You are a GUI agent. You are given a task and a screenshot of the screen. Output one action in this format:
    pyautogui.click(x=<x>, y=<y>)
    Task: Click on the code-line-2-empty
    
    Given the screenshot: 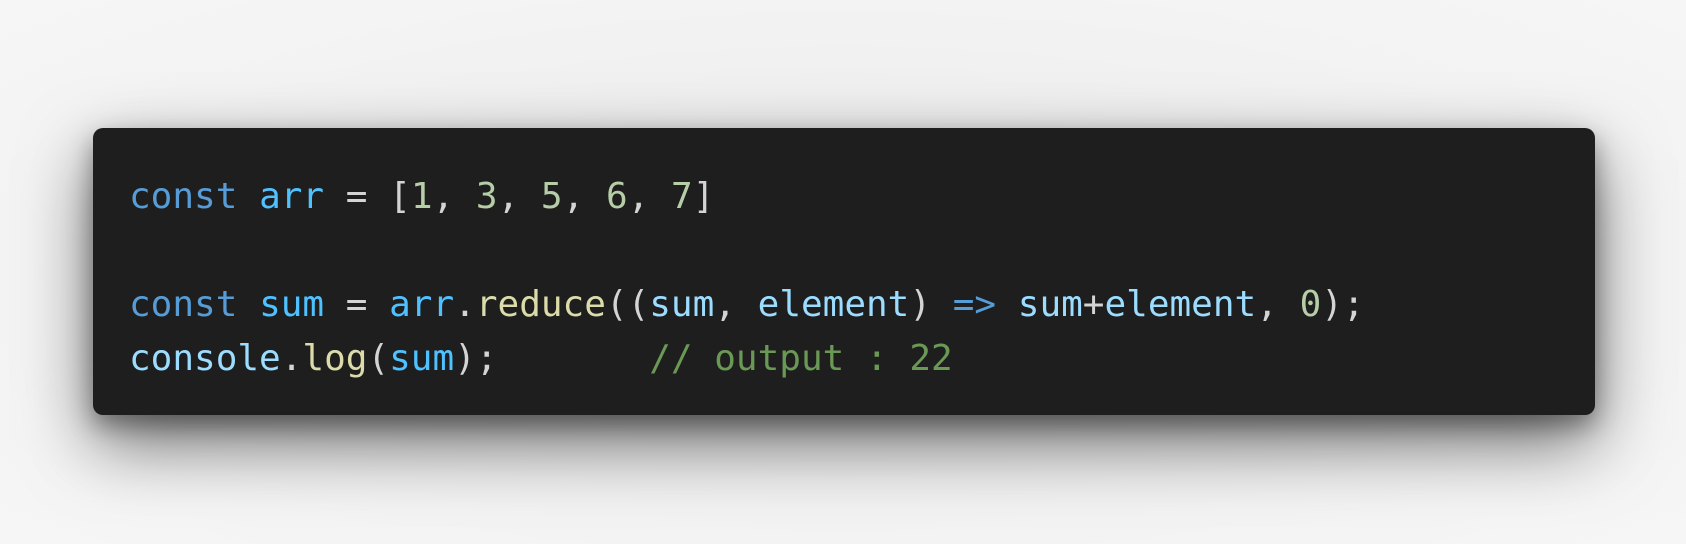 What is the action you would take?
    pyautogui.click(x=862, y=251)
    